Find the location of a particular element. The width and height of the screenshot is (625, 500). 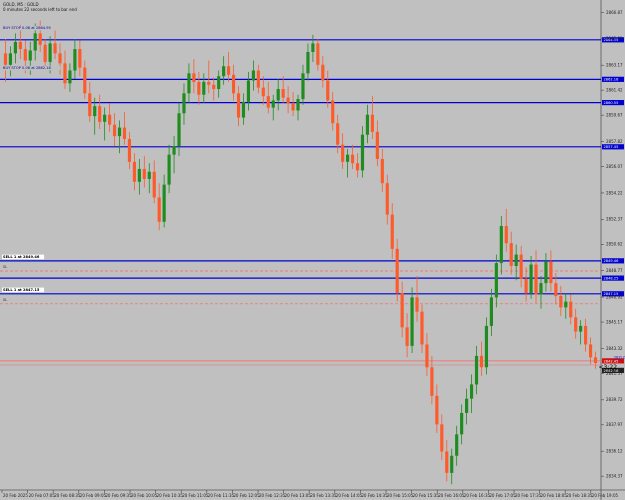

order-label: BUY STOP 0.08 at 2864.95 is located at coordinates (27, 28).